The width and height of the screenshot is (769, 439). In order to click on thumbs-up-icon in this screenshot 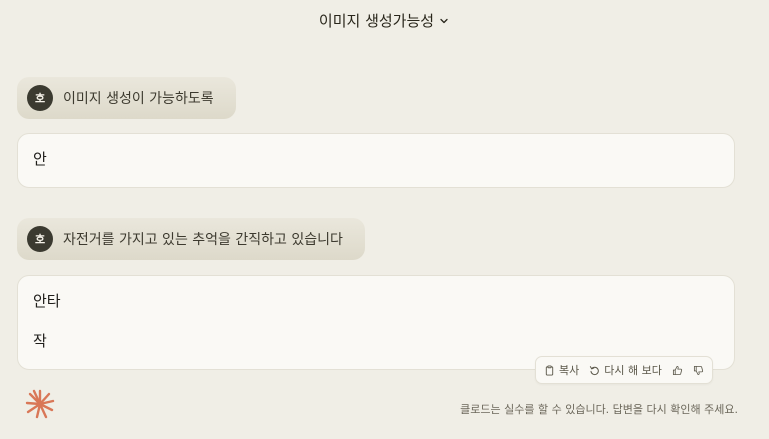, I will do `click(677, 370)`.